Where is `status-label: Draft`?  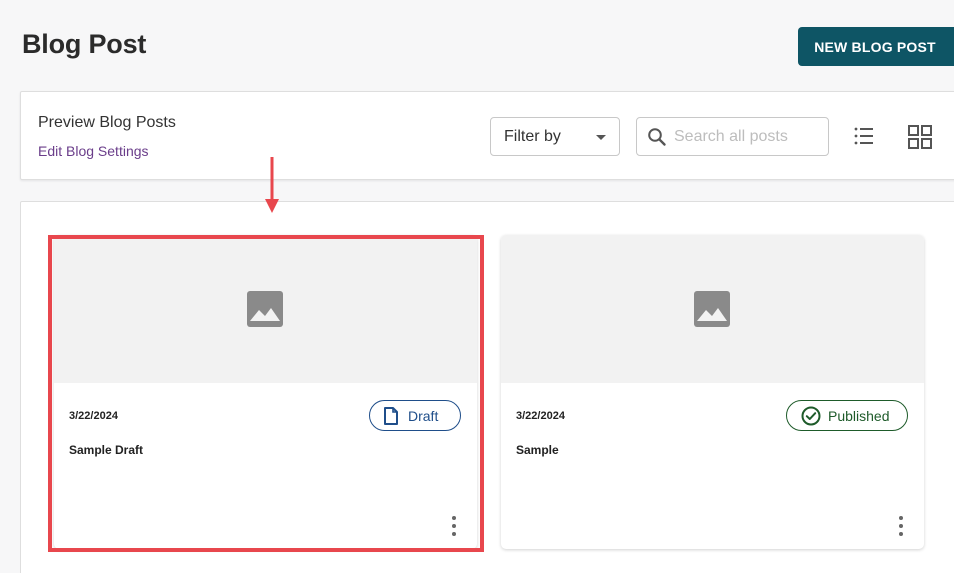 status-label: Draft is located at coordinates (423, 415).